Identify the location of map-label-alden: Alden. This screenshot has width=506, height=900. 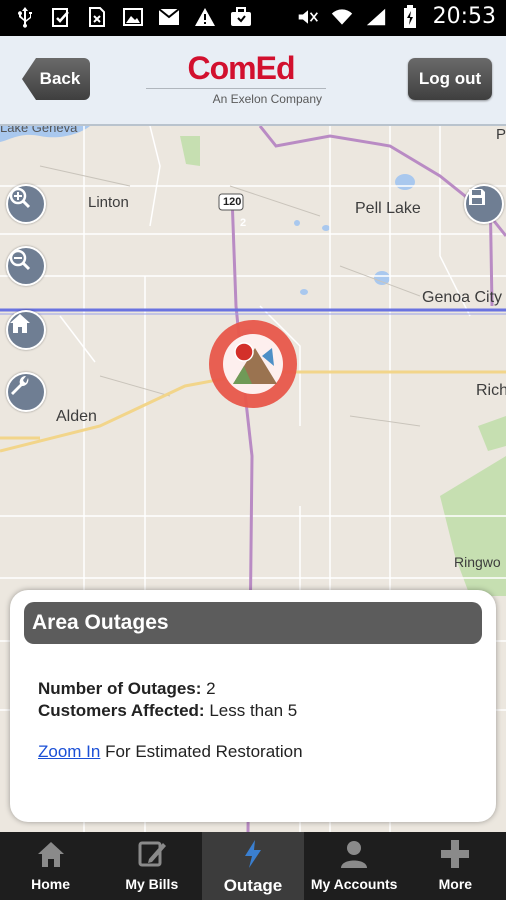
(76, 416).